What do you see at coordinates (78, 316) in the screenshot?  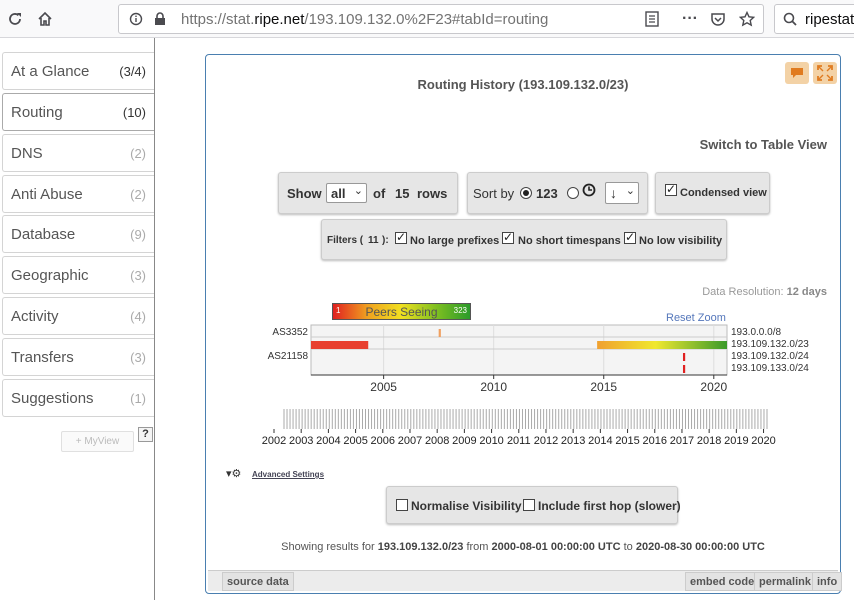 I see `sidebar-item-activity: Activity (4)` at bounding box center [78, 316].